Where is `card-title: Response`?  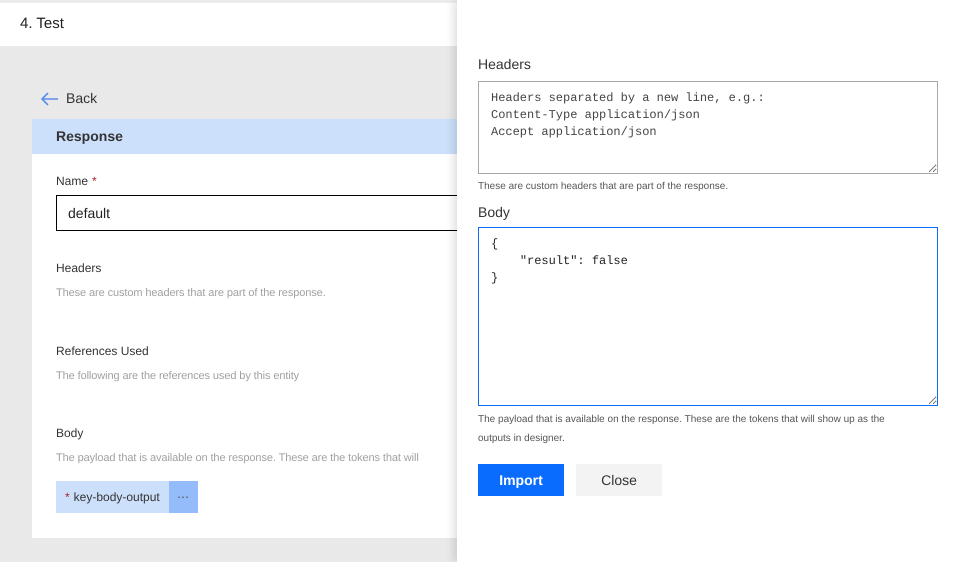
card-title: Response is located at coordinates (89, 136).